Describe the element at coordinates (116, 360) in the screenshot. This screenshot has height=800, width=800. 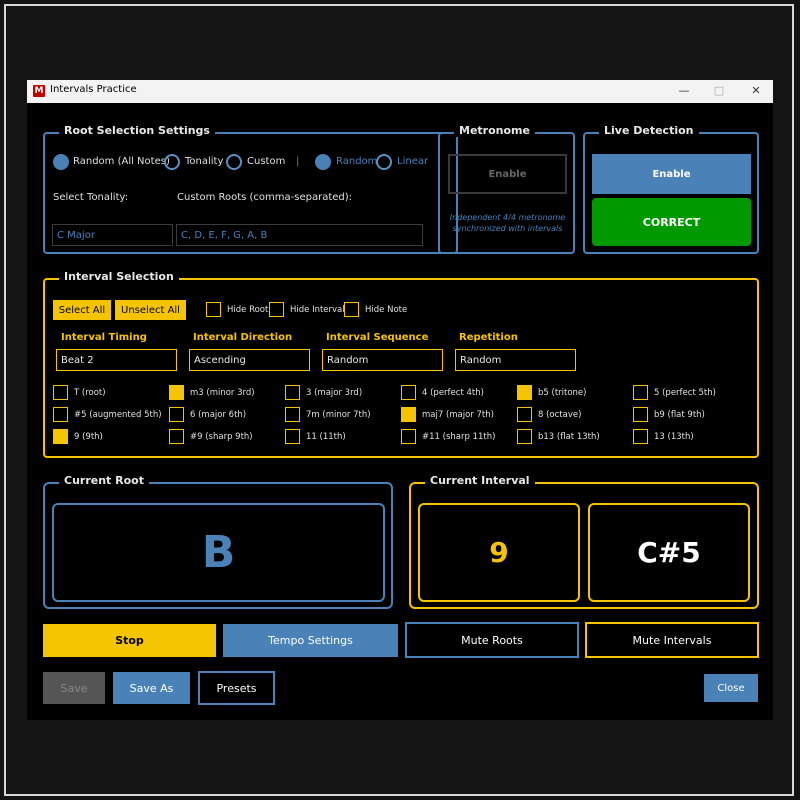
I see `interval-timing-select` at that location.